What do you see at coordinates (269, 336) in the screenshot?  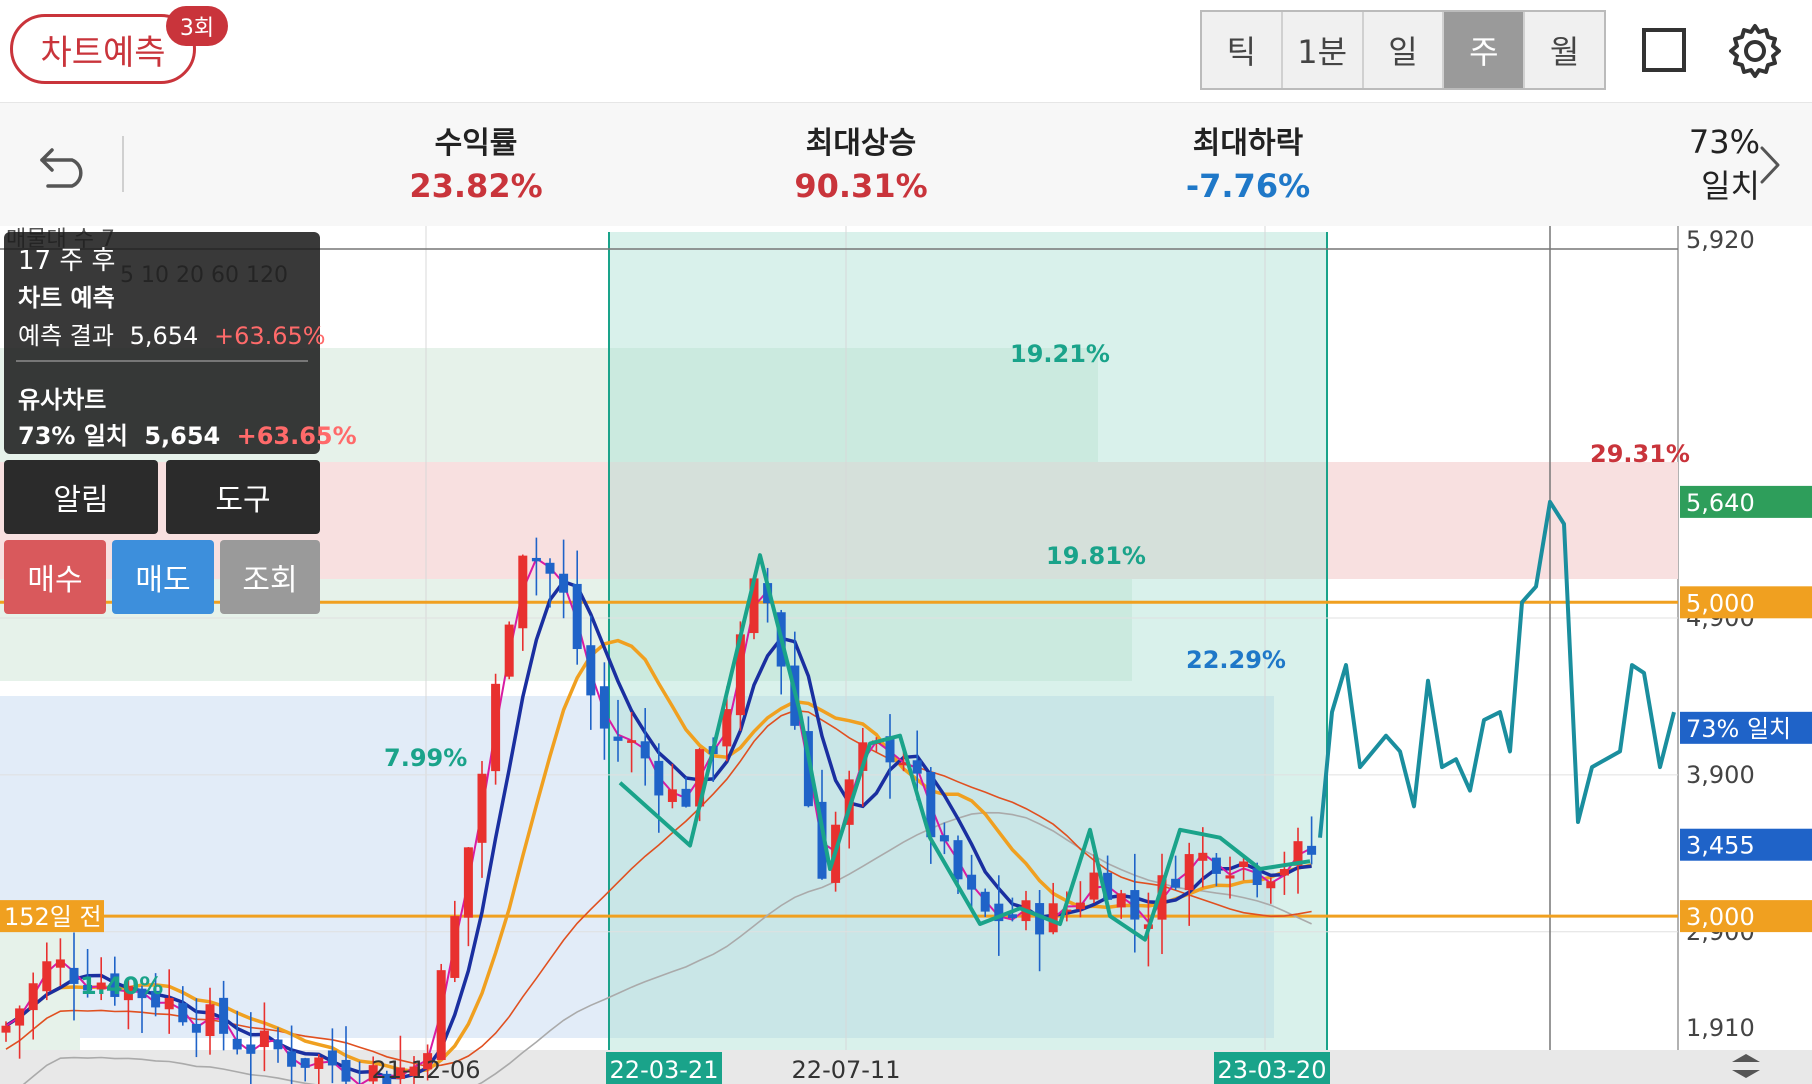 I see `predict-result-change: +63.65%` at bounding box center [269, 336].